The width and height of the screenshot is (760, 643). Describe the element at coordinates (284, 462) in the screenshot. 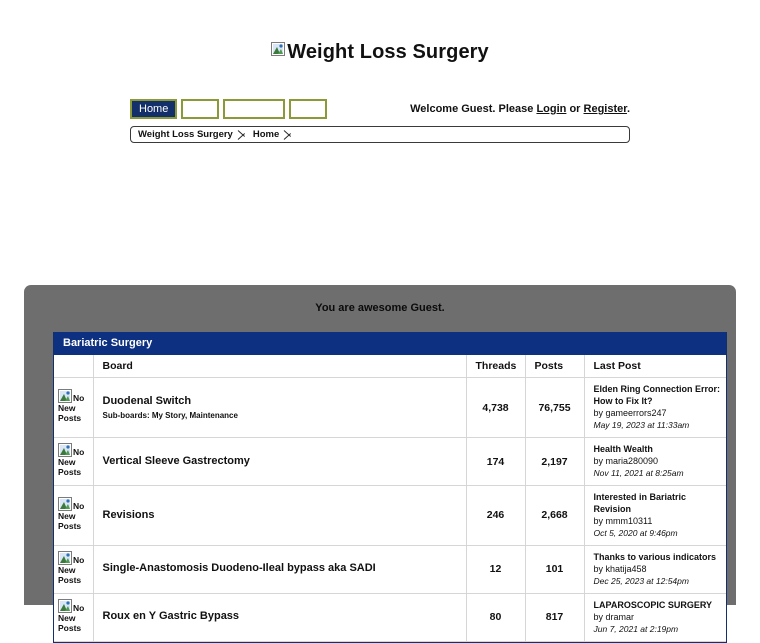

I see `board-link: Vertical Sleeve Gastrectomy` at that location.